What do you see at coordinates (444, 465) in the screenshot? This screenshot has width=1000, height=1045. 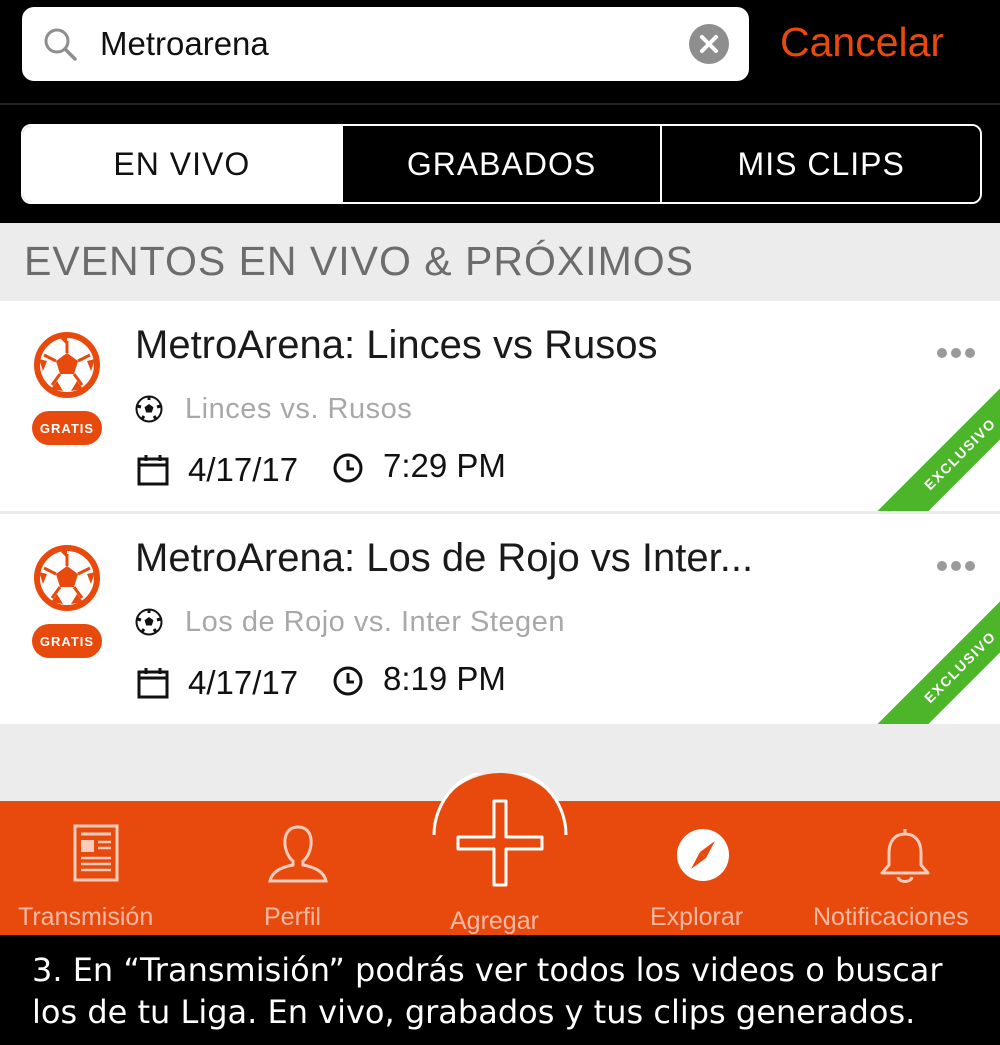 I see `event-time: 7:29 PM` at bounding box center [444, 465].